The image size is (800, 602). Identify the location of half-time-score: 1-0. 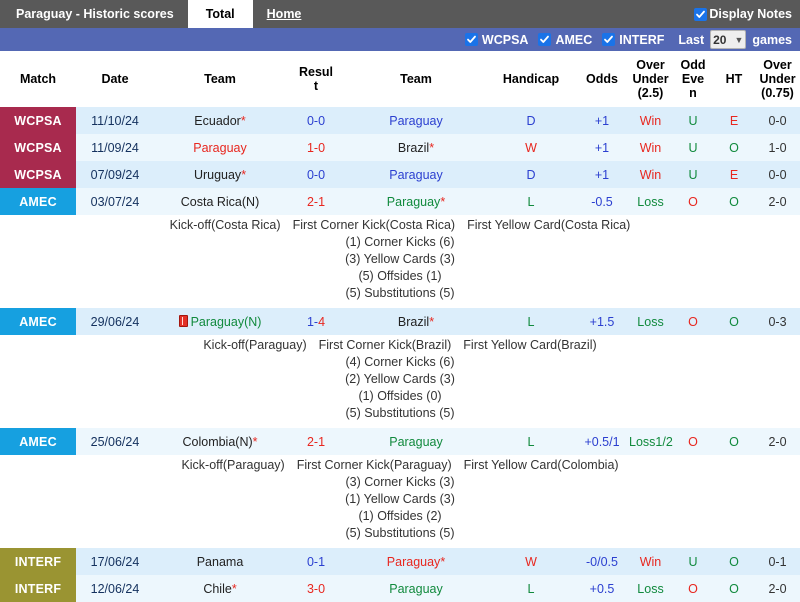
(777, 147).